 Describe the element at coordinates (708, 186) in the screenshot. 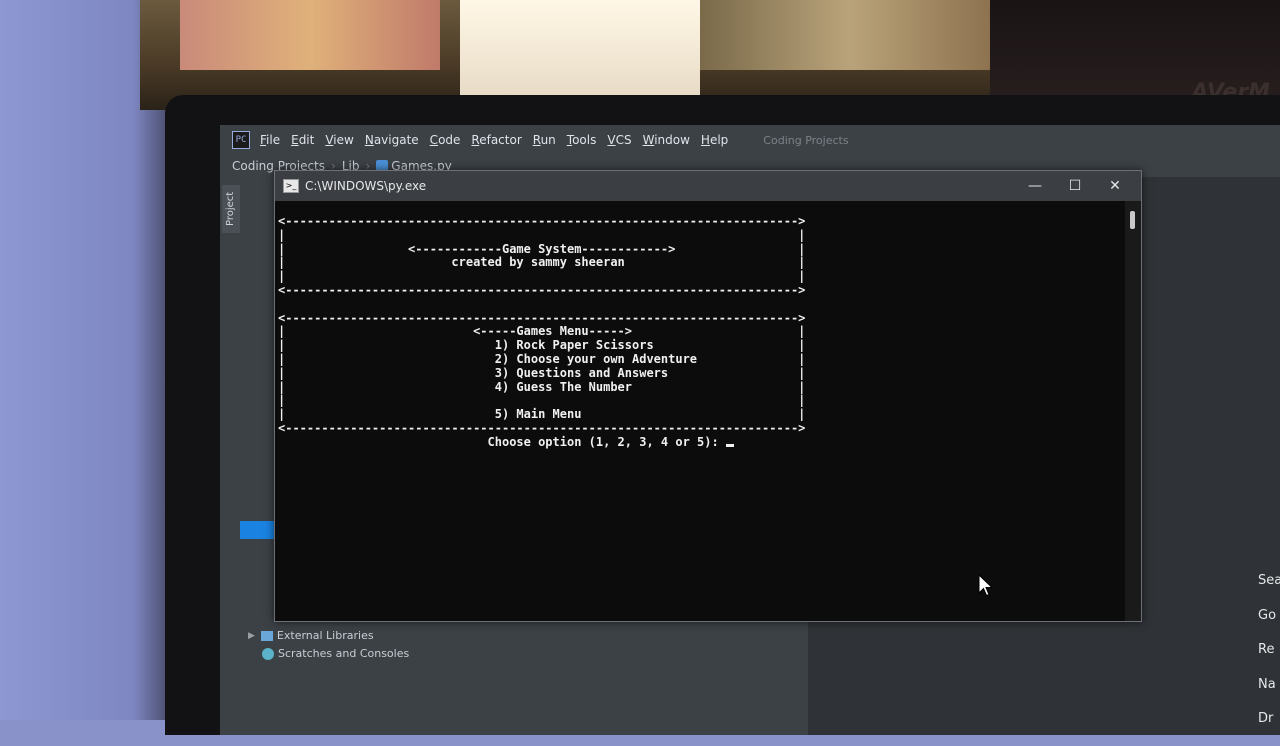

I see `console-titlebar: >_ C:\WINDOWS\py.exe — ☐ ✕` at that location.